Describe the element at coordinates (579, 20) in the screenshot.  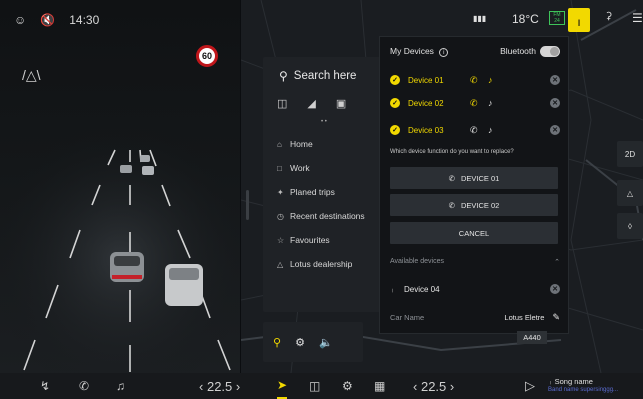
I see `bluetooth-icon: ᛧ` at that location.